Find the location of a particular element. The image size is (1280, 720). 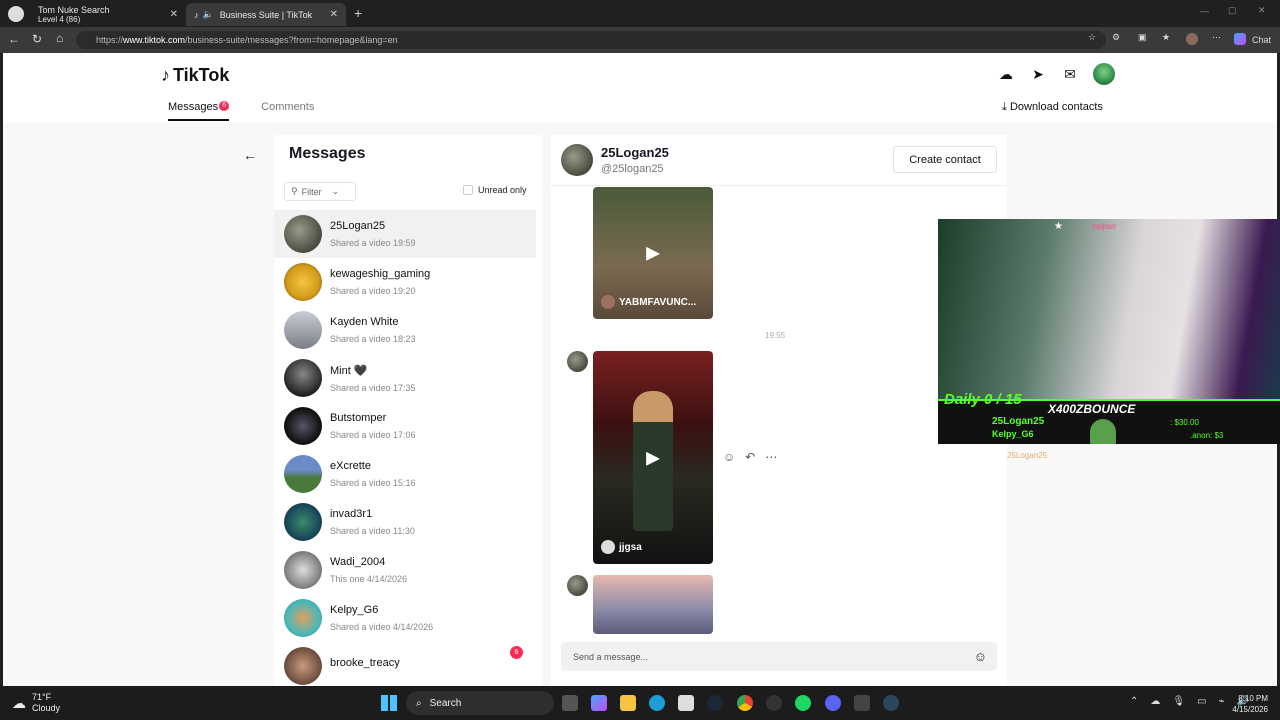

extensions-icon: ⚙ is located at coordinates (1116, 37).